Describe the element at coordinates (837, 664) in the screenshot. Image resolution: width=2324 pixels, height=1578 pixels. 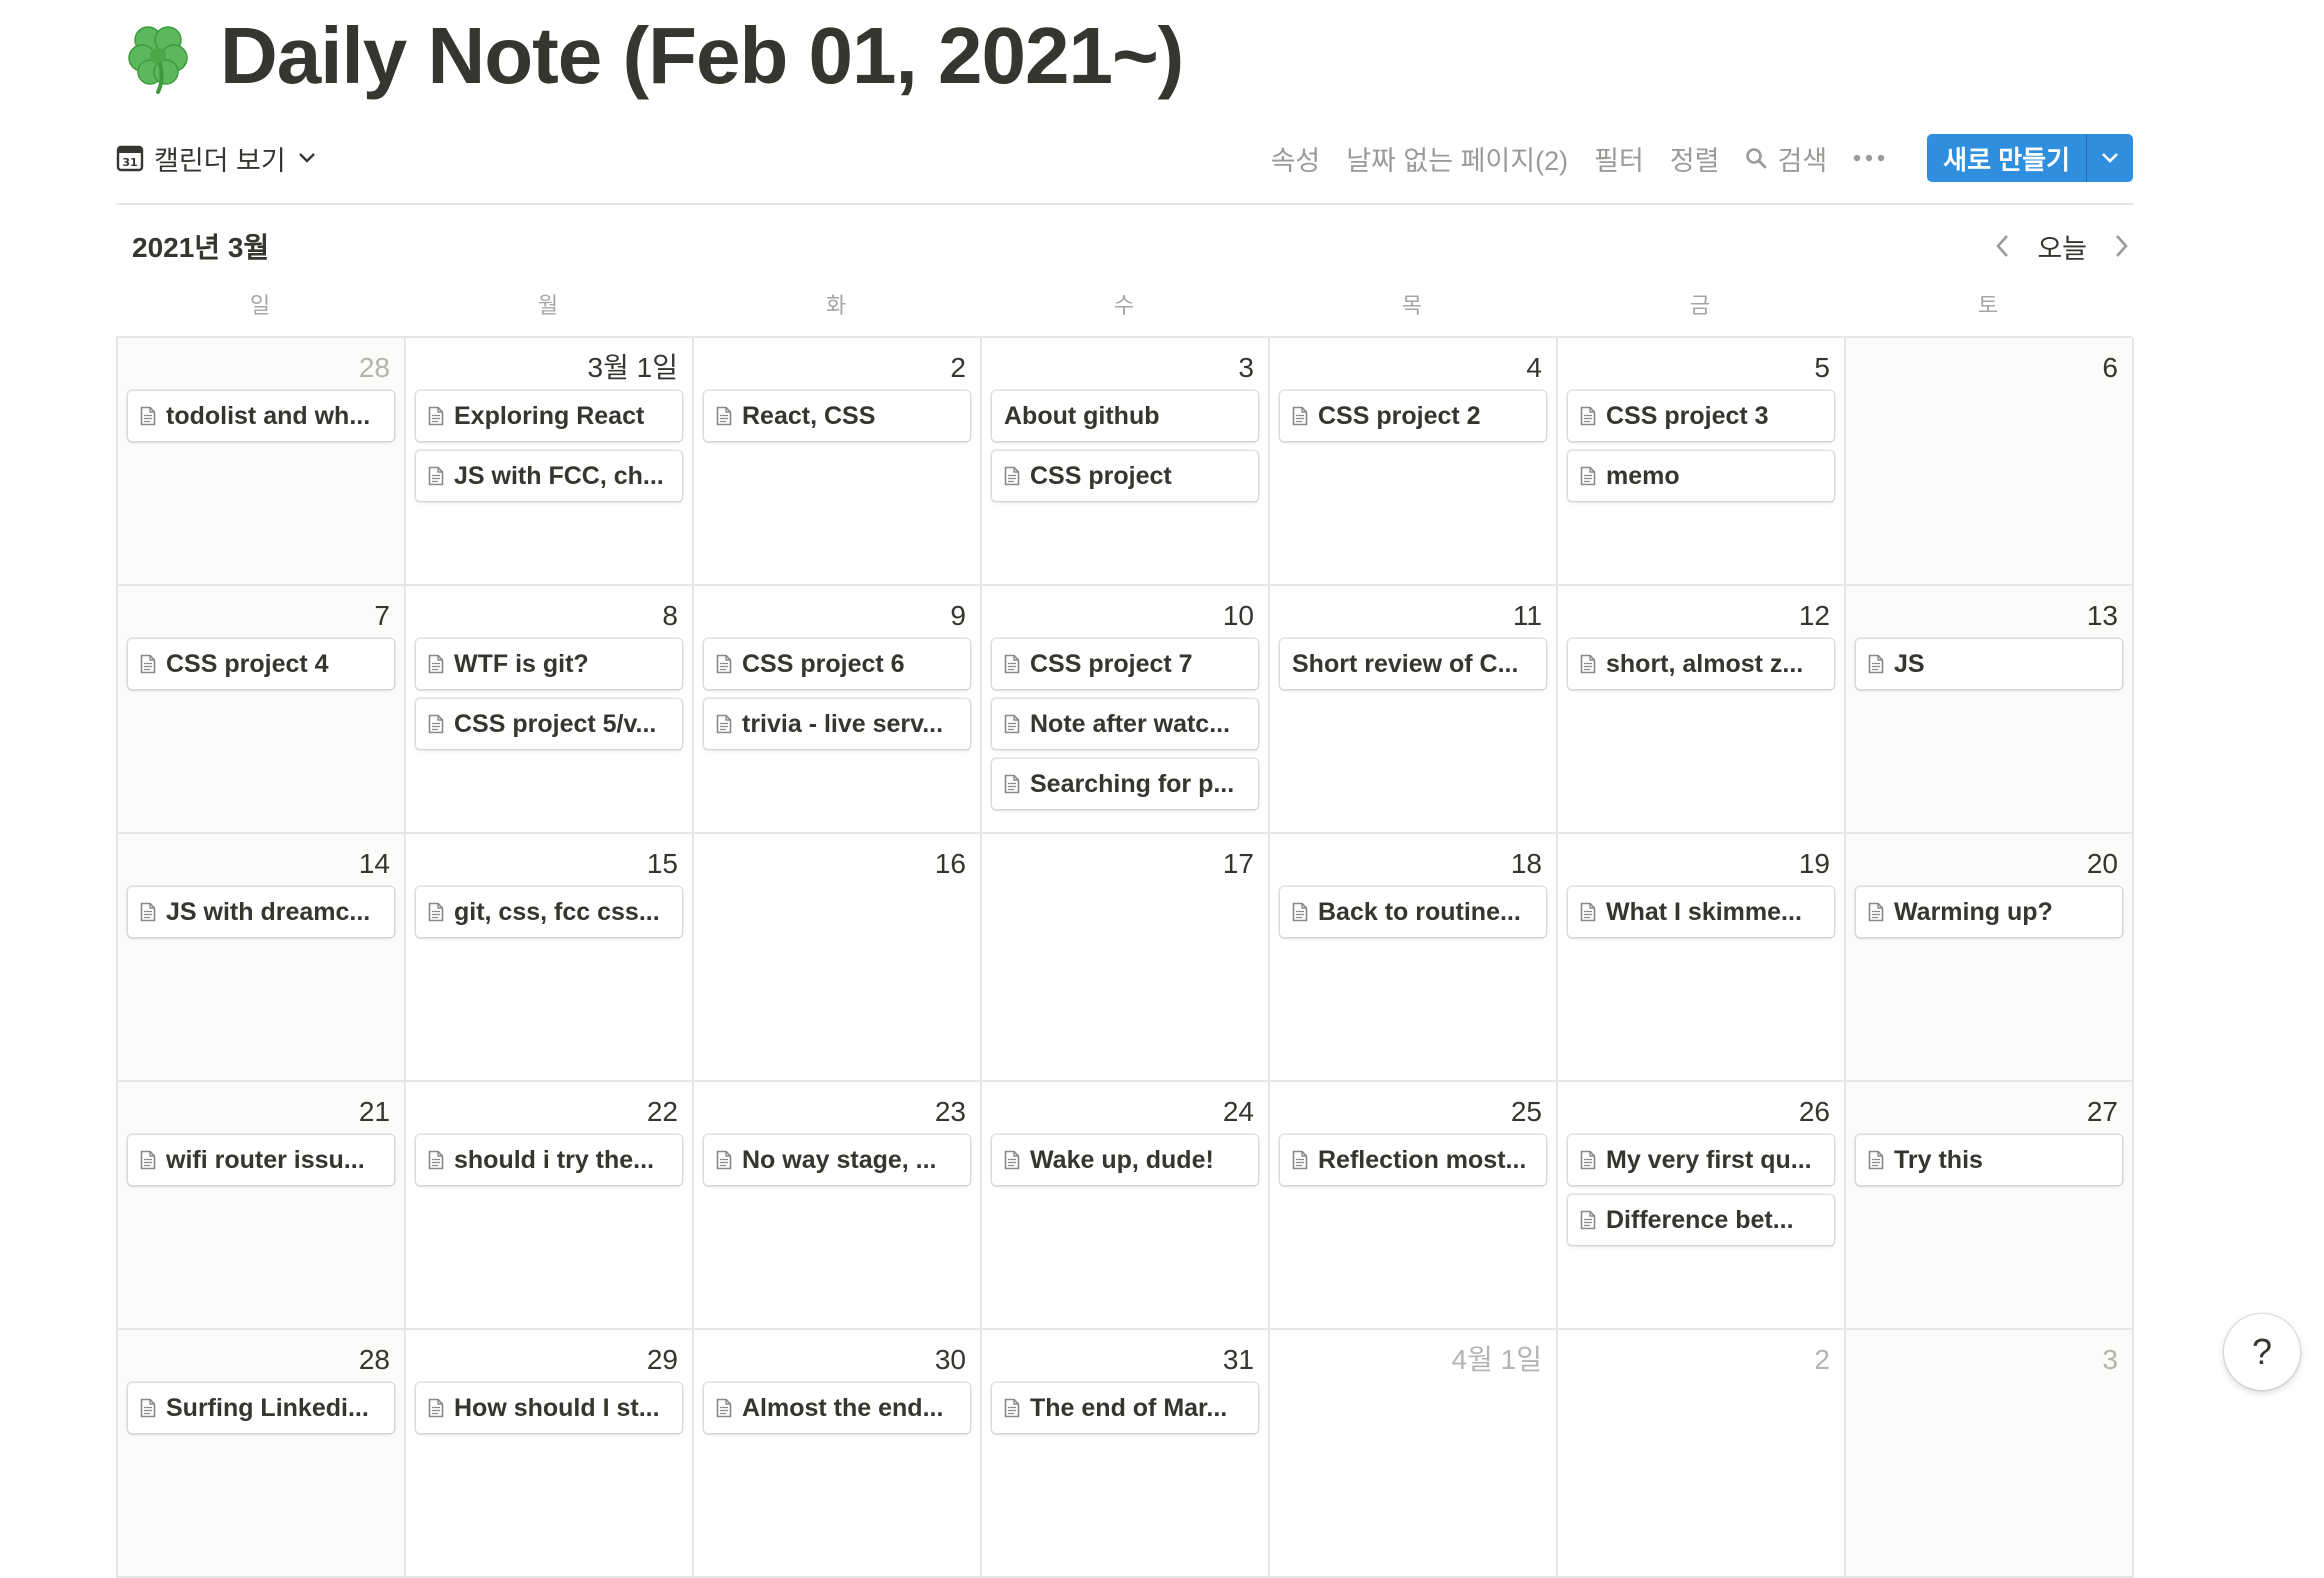
I see `calendar-event-card: CSS project 6` at that location.